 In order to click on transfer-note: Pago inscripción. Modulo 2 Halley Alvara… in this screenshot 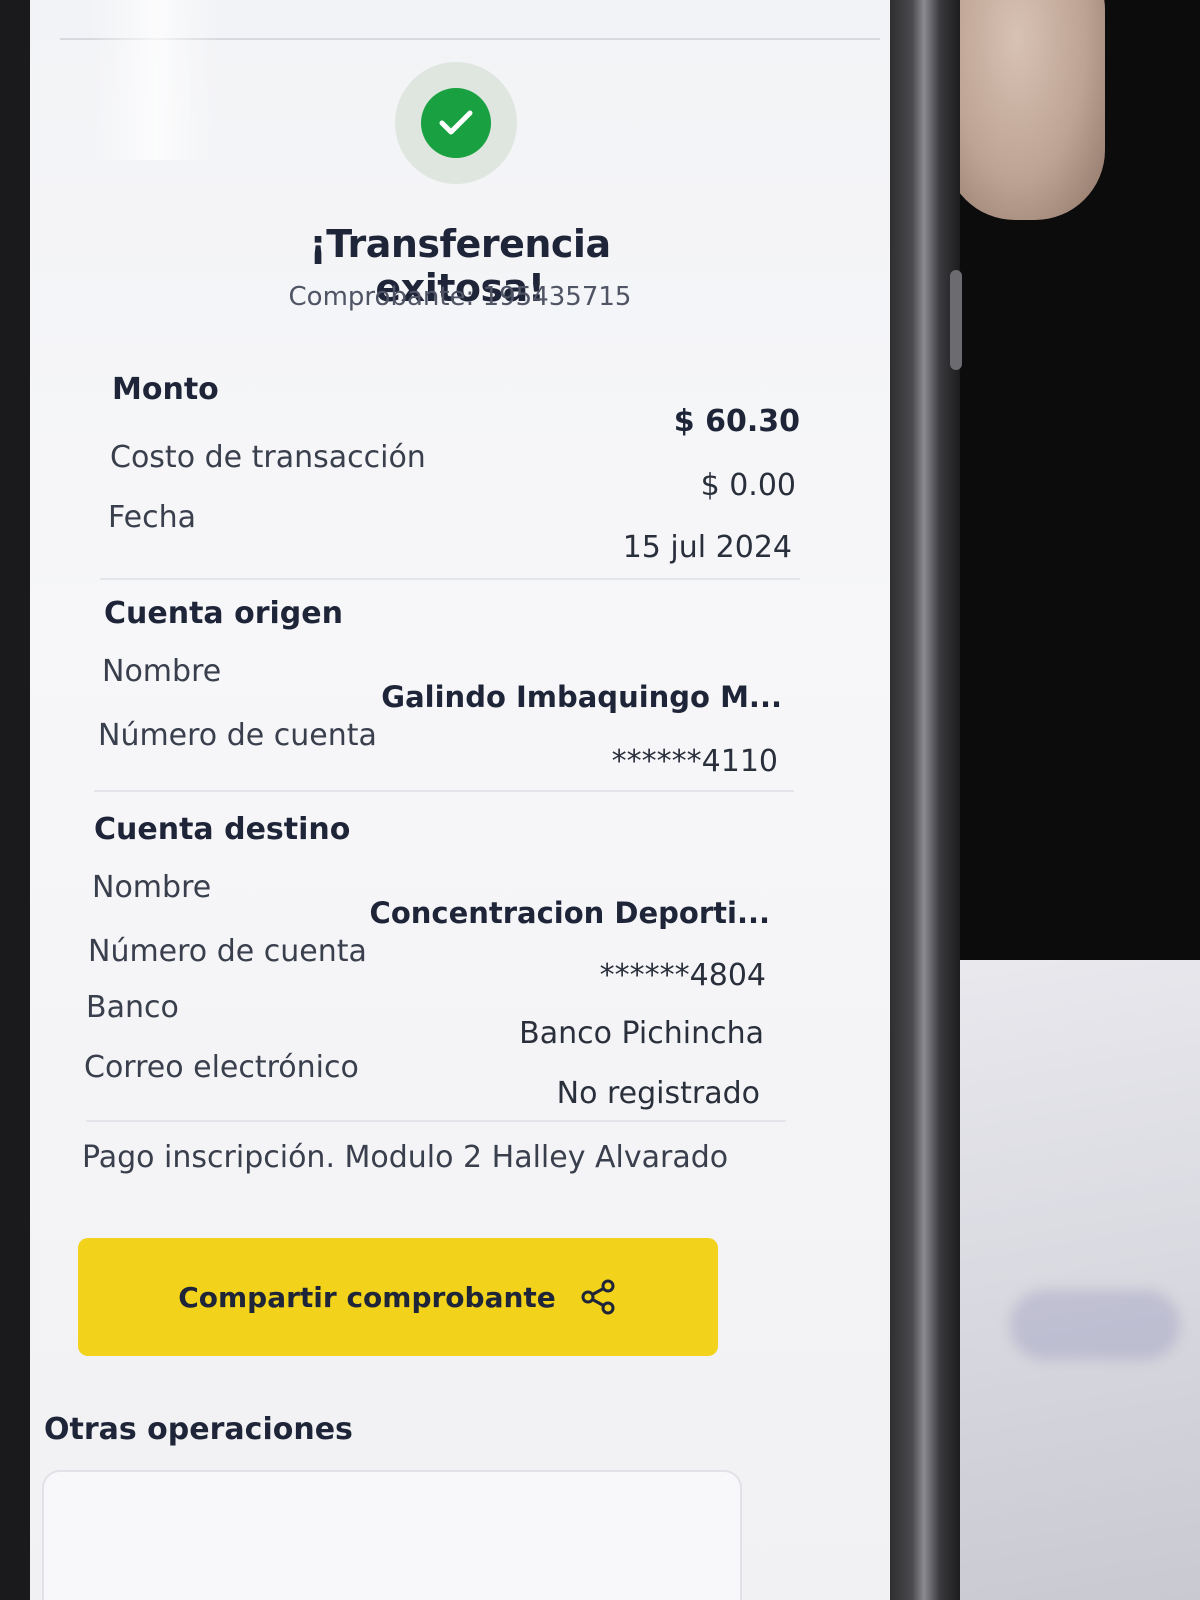, I will do `click(405, 1157)`.